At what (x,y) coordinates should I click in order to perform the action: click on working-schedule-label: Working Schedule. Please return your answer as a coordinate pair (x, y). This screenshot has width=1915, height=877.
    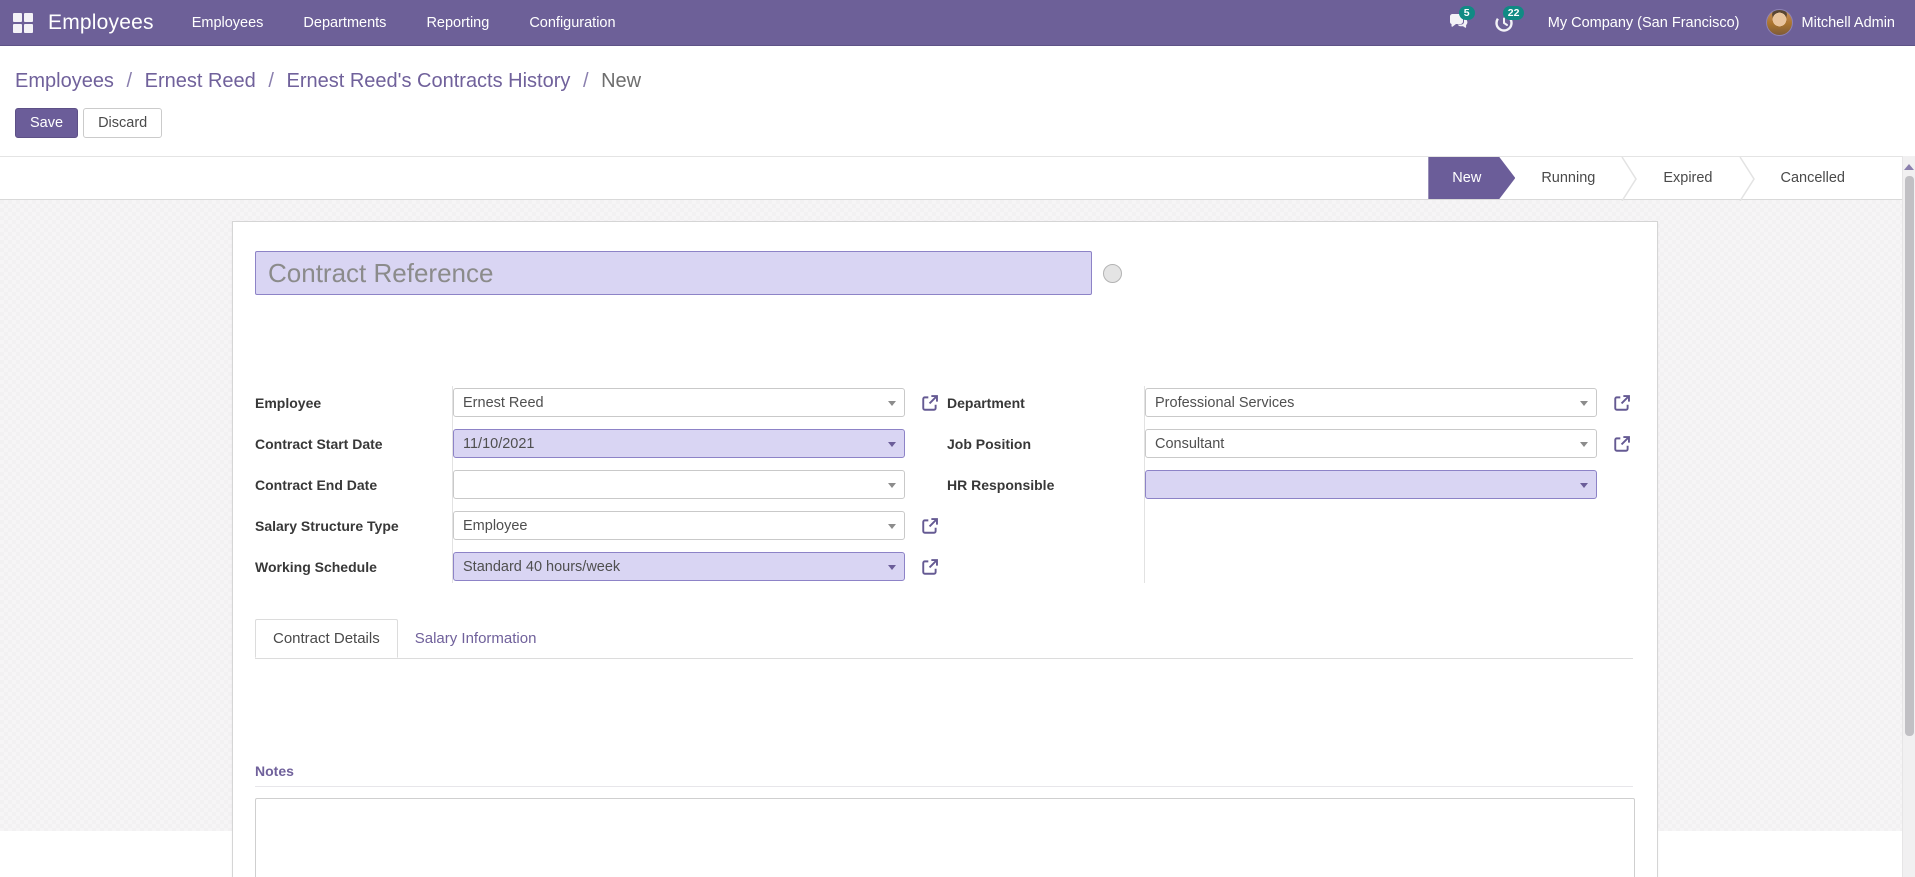
    Looking at the image, I should click on (316, 566).